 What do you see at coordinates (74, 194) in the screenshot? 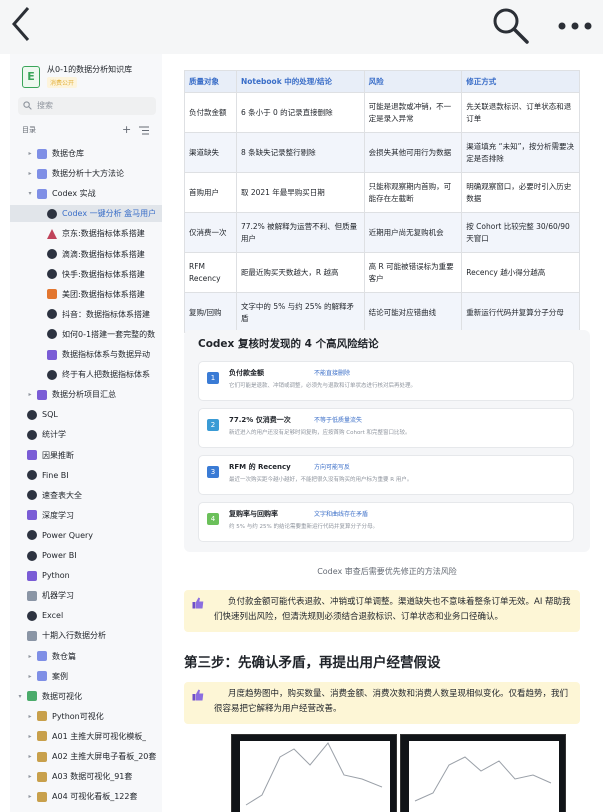
I see `sidebar-item-label: Codex 实战` at bounding box center [74, 194].